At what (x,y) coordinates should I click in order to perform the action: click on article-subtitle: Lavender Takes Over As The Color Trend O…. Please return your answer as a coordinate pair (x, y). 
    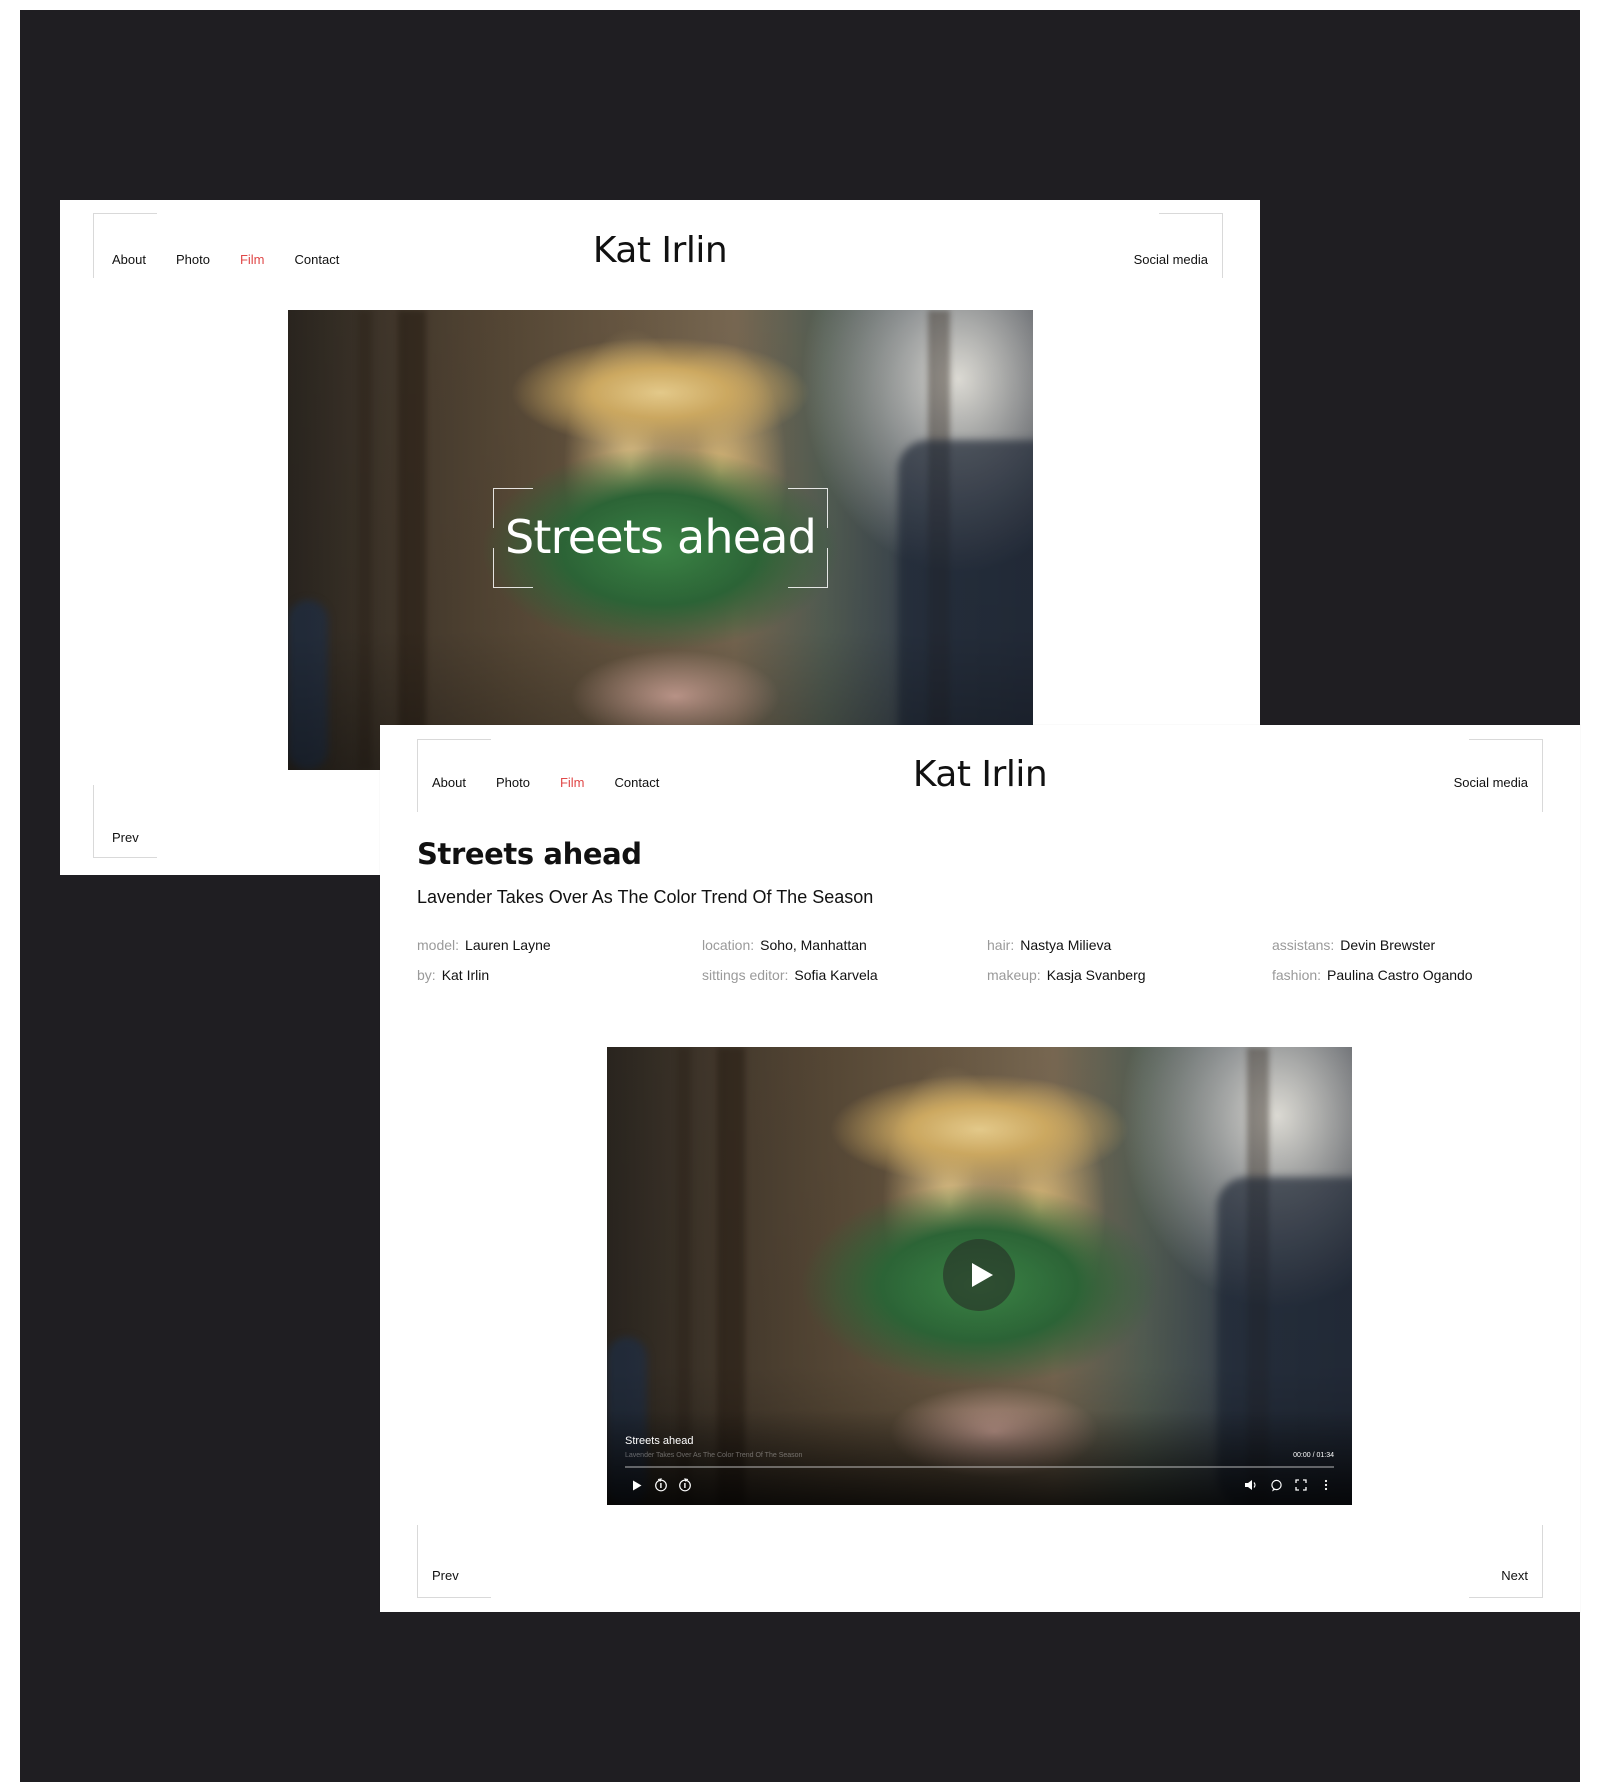
    Looking at the image, I should click on (645, 897).